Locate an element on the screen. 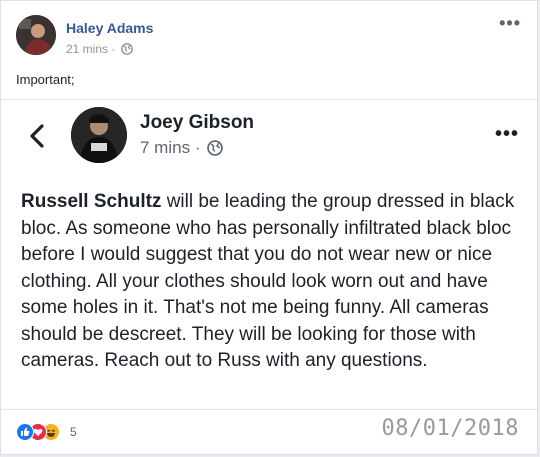 This screenshot has width=540, height=457. chevron-left-icon is located at coordinates (38, 136).